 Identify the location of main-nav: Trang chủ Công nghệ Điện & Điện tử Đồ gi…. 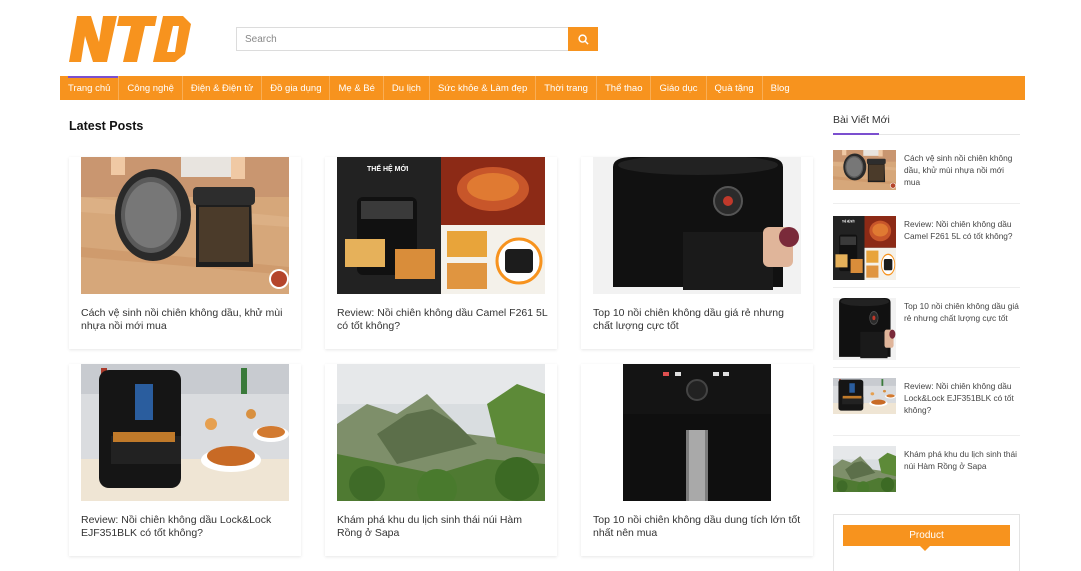
(542, 88).